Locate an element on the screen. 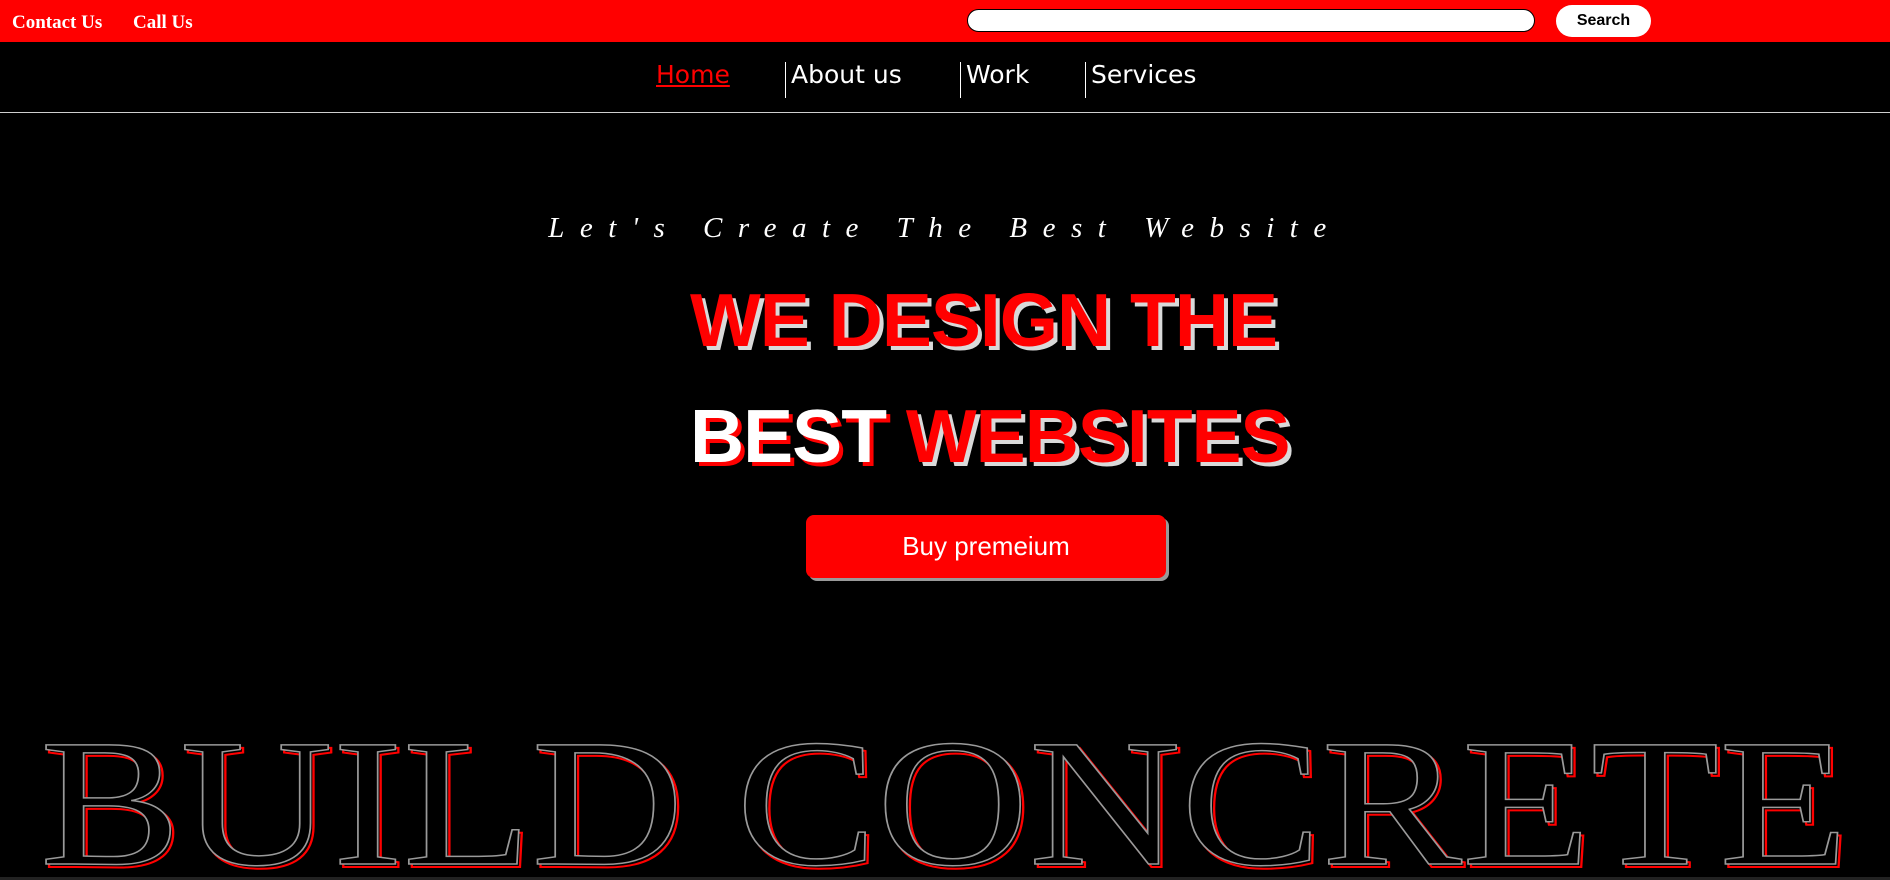 The height and width of the screenshot is (880, 1890). call-us-link: Call Us is located at coordinates (163, 23).